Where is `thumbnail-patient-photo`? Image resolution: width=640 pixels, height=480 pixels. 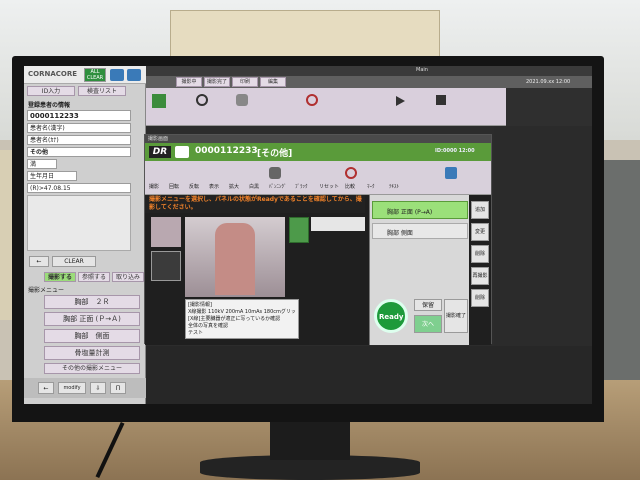 thumbnail-patient-photo is located at coordinates (166, 232).